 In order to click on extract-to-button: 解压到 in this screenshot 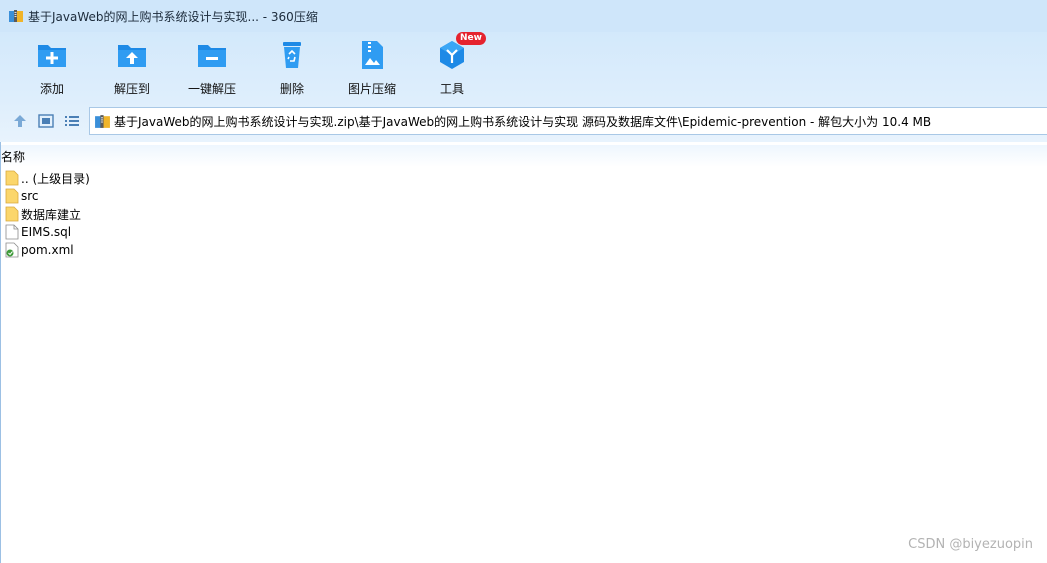, I will do `click(132, 68)`.